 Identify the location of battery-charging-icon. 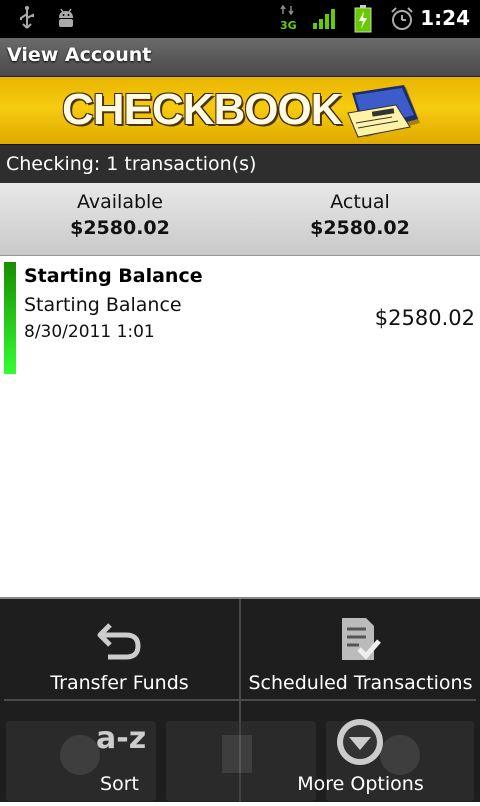
(363, 21).